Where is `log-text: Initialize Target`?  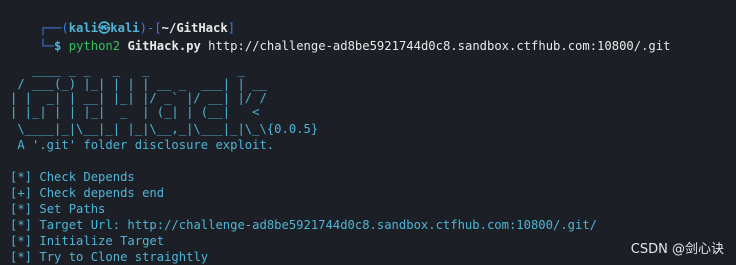 log-text: Initialize Target is located at coordinates (98, 241).